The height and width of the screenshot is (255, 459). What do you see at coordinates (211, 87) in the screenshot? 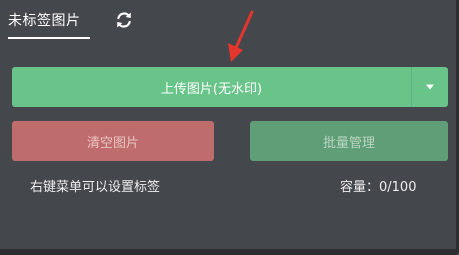
I see `upload-image-button: 上传图片(无水印)` at bounding box center [211, 87].